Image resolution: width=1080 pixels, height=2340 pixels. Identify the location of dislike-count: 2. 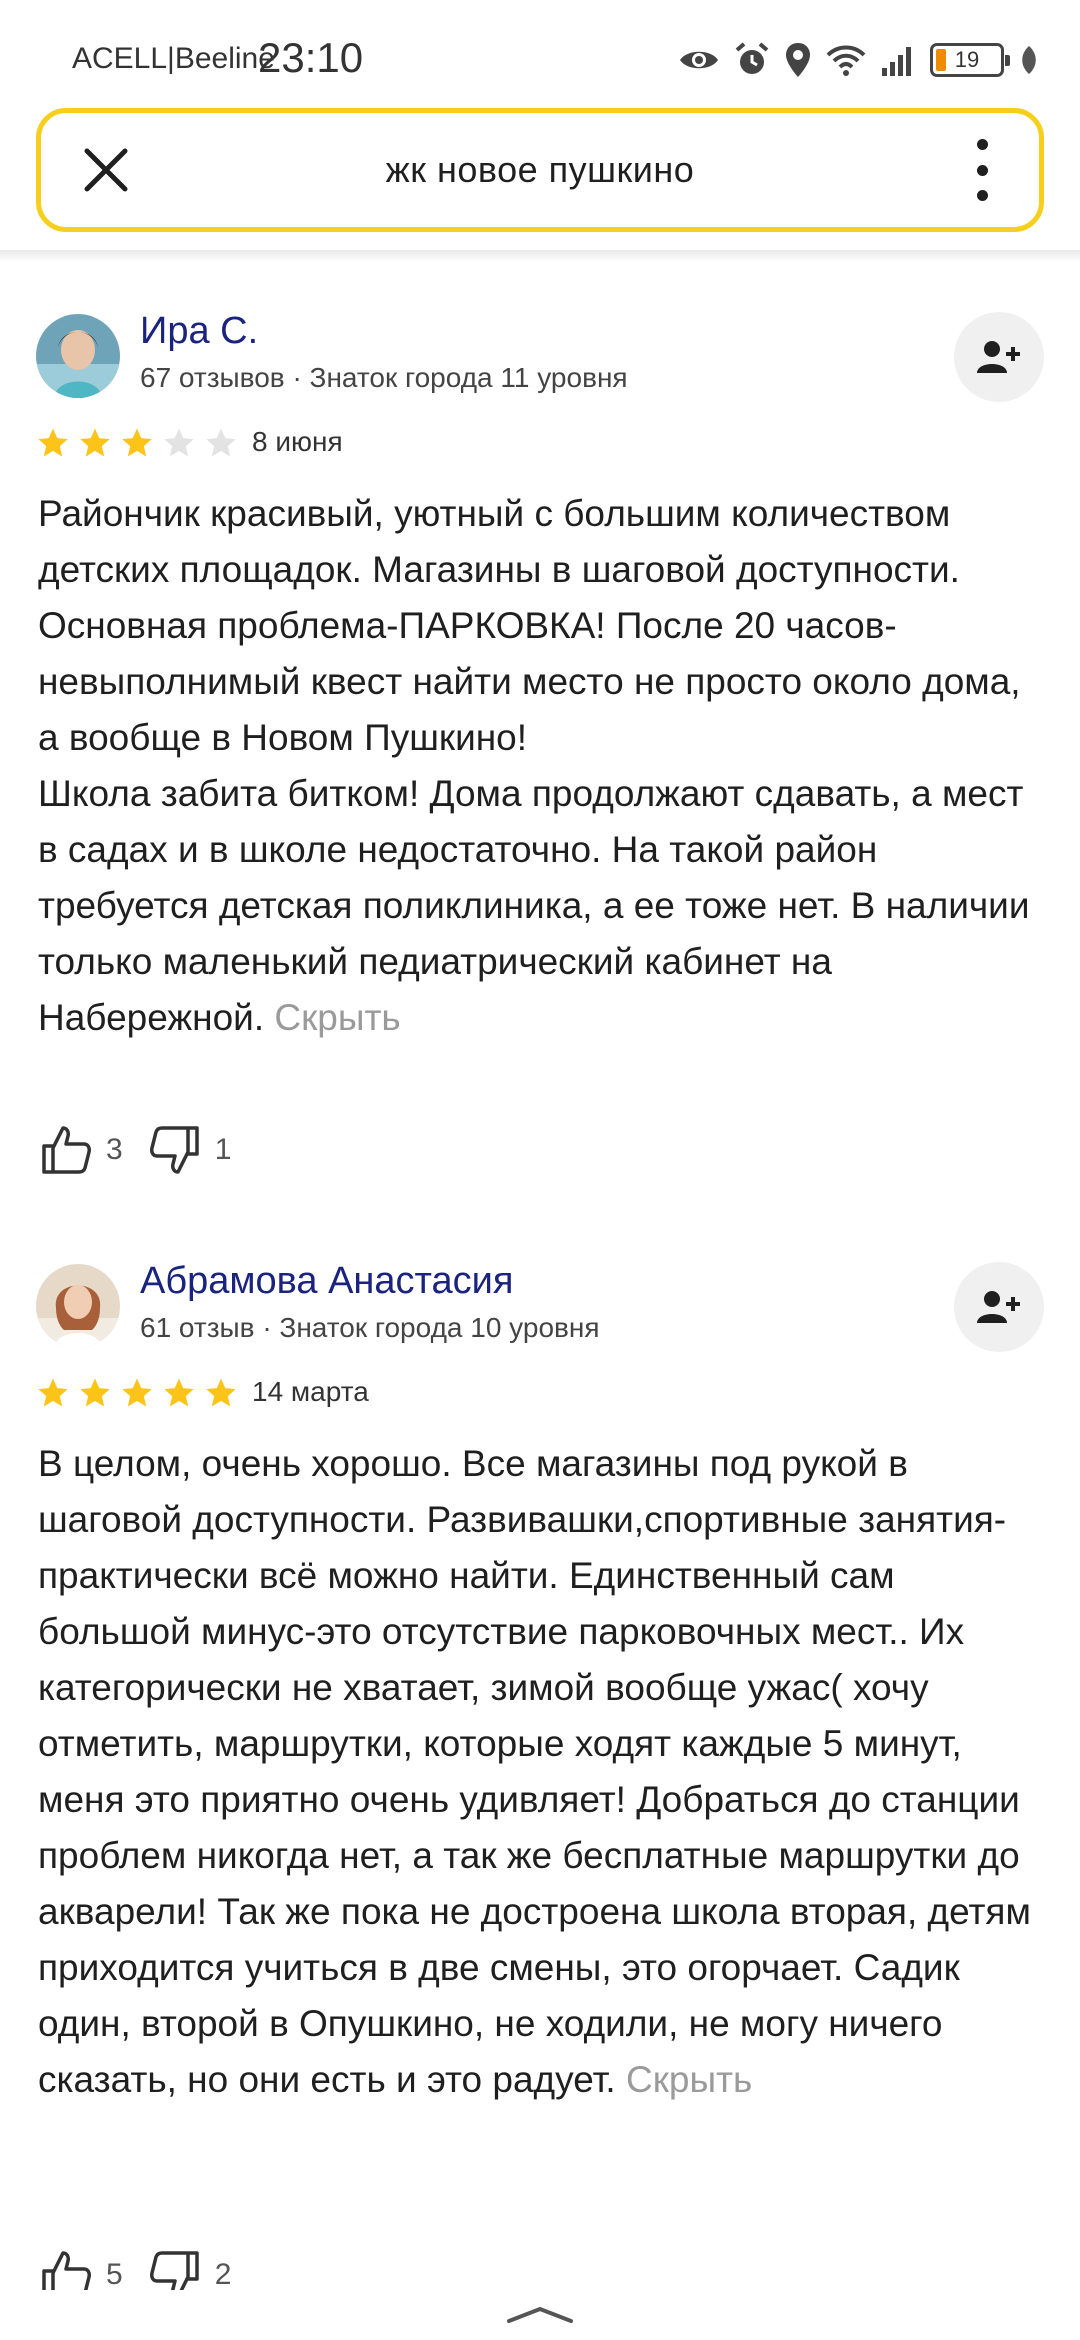
(223, 2274).